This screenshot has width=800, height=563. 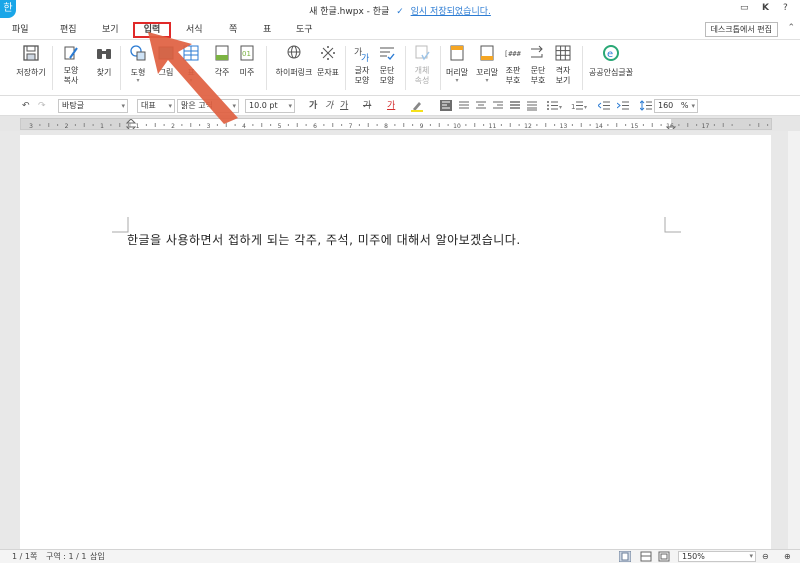 I want to click on floppy-disk-icon, so click(x=31, y=53).